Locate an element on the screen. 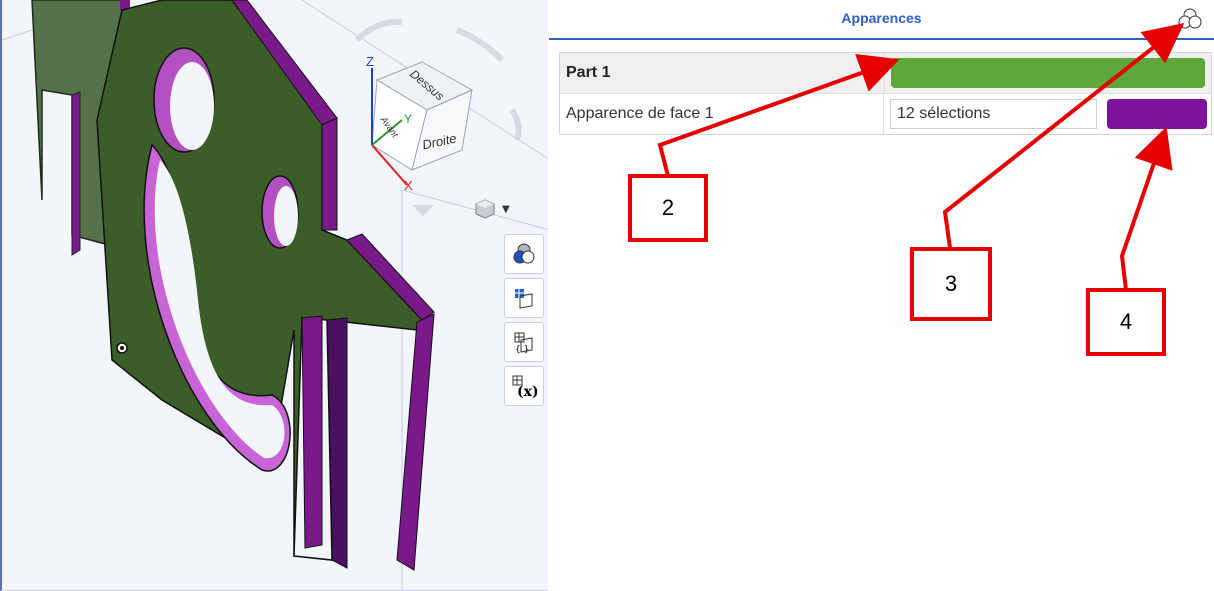 This screenshot has width=1214, height=591. svg-text: (x) is located at coordinates (527, 391).